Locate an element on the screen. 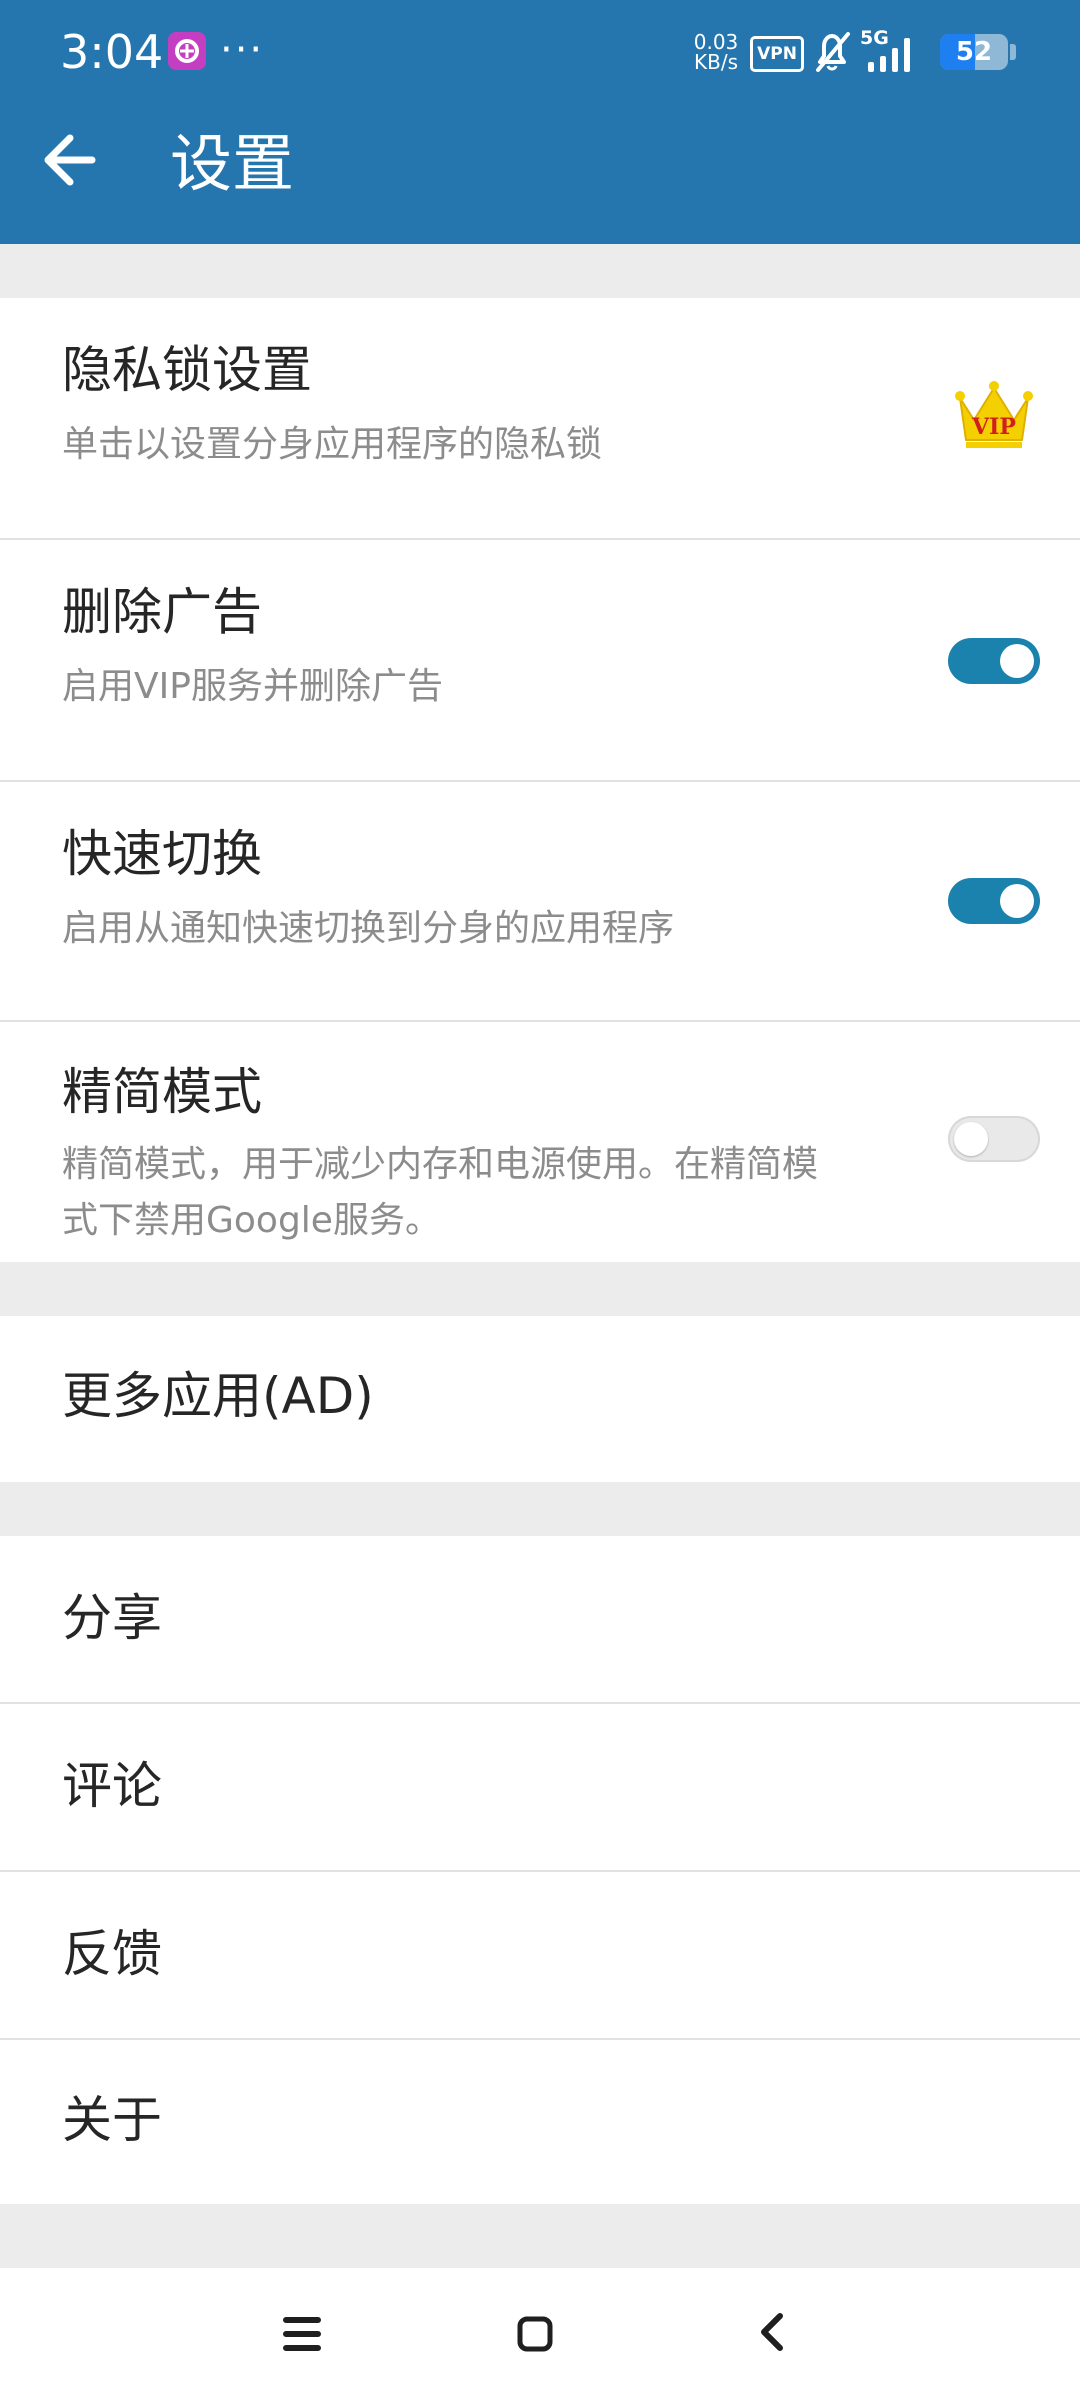 The height and width of the screenshot is (2400, 1080). back-icon is located at coordinates (772, 2332).